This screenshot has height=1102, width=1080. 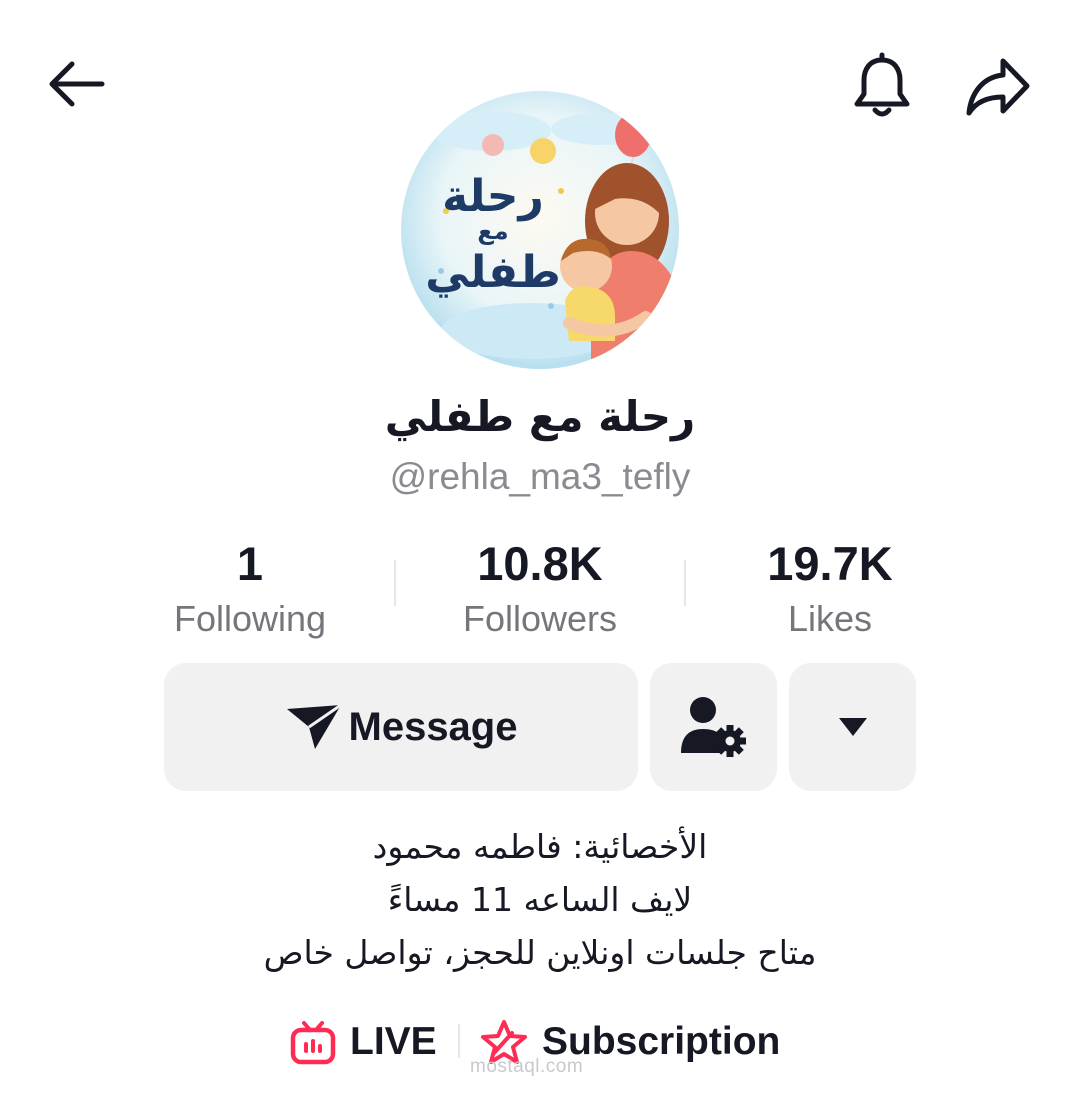 I want to click on bell-icon, so click(x=882, y=84).